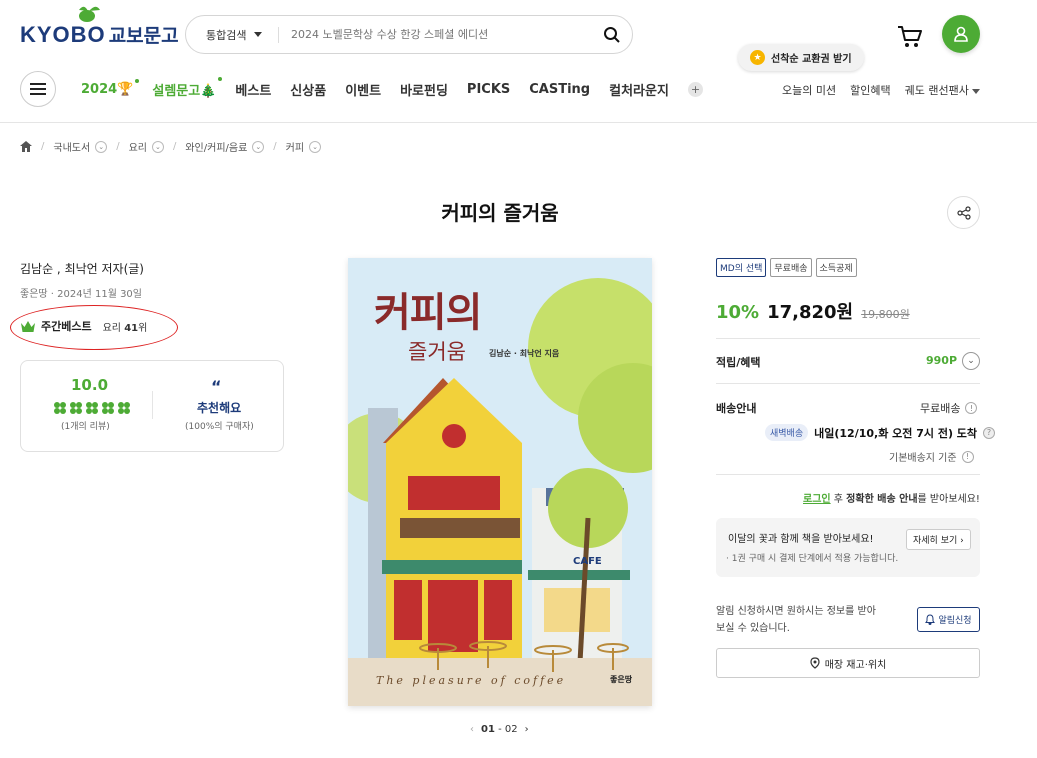  What do you see at coordinates (936, 90) in the screenshot?
I see `nav-fansign-label: 궤도 랜선팬사` at bounding box center [936, 90].